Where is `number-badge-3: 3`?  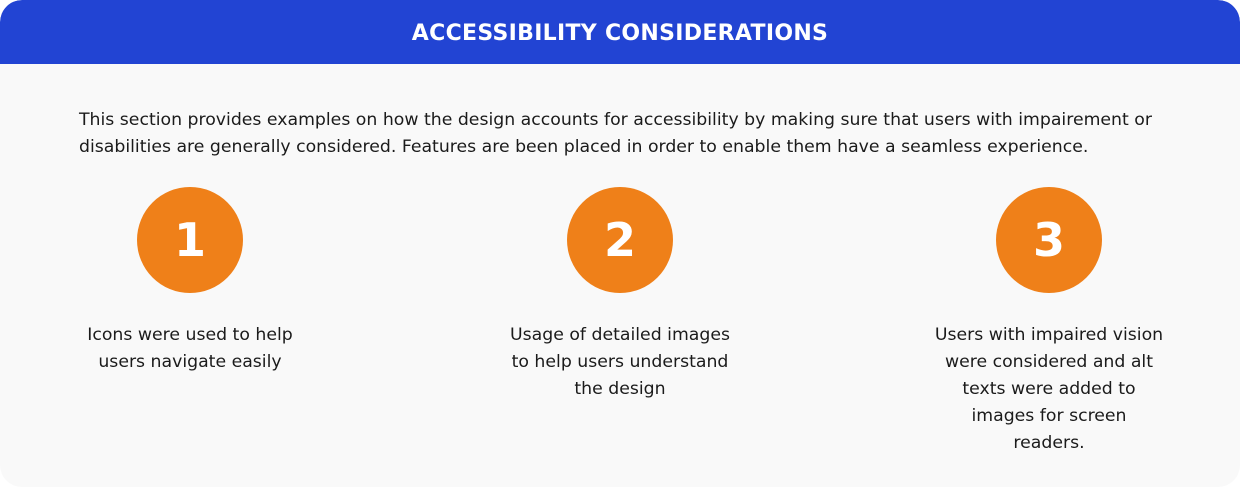 number-badge-3: 3 is located at coordinates (1049, 240).